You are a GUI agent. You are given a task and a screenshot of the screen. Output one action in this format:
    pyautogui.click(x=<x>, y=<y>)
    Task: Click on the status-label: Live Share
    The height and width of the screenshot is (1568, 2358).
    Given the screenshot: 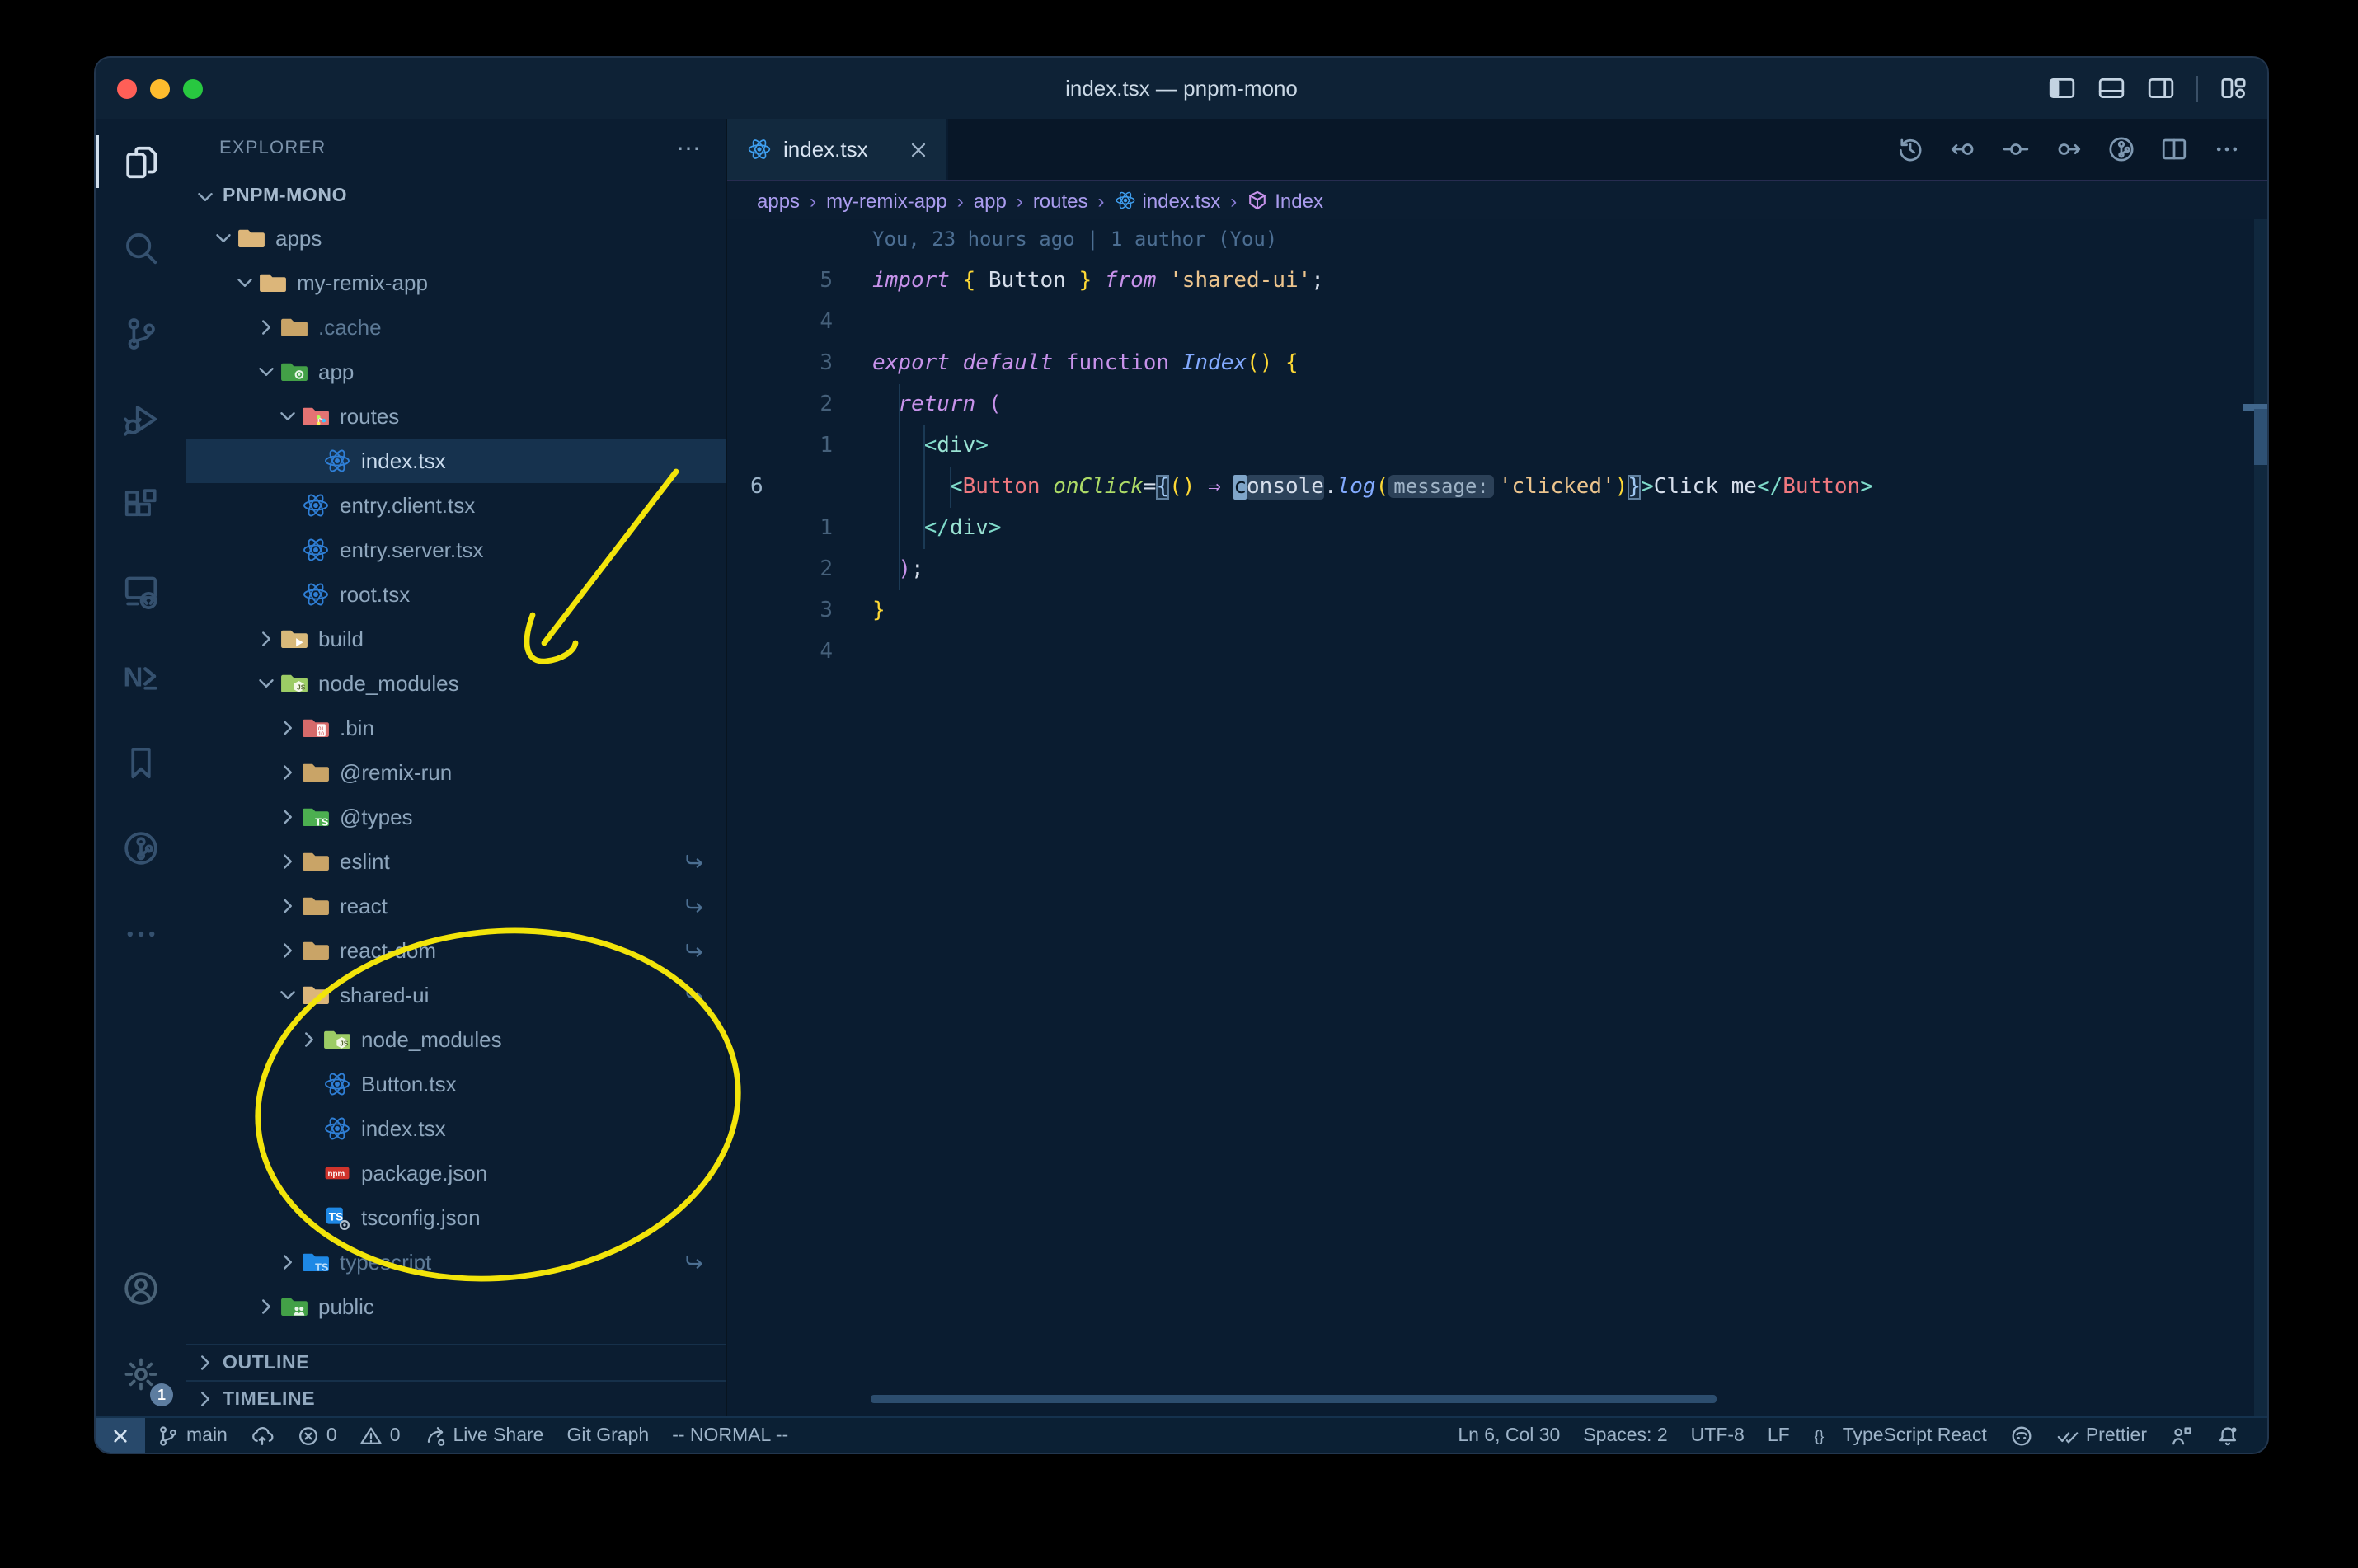 What is the action you would take?
    pyautogui.click(x=499, y=1435)
    